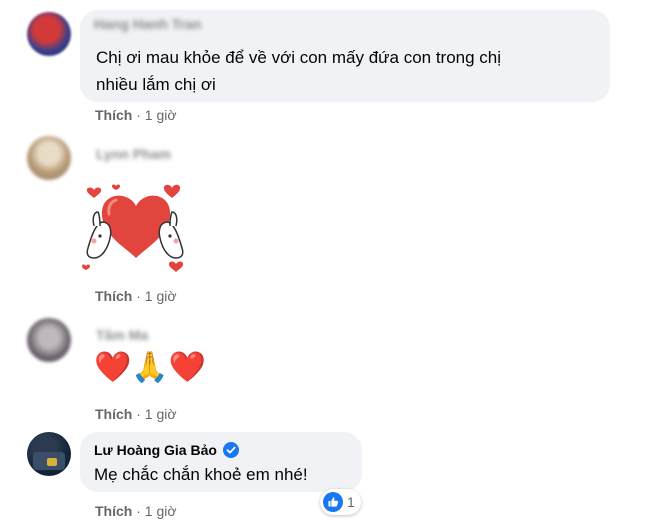  I want to click on comment-author: Hang Hanh Tran, so click(147, 24).